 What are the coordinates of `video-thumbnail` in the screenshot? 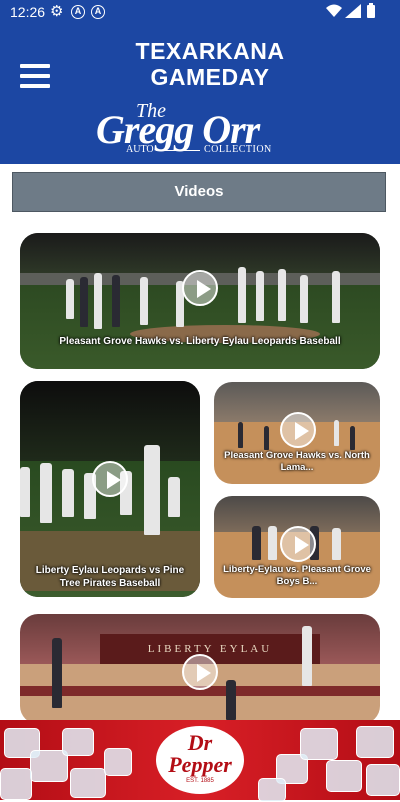 It's located at (110, 421).